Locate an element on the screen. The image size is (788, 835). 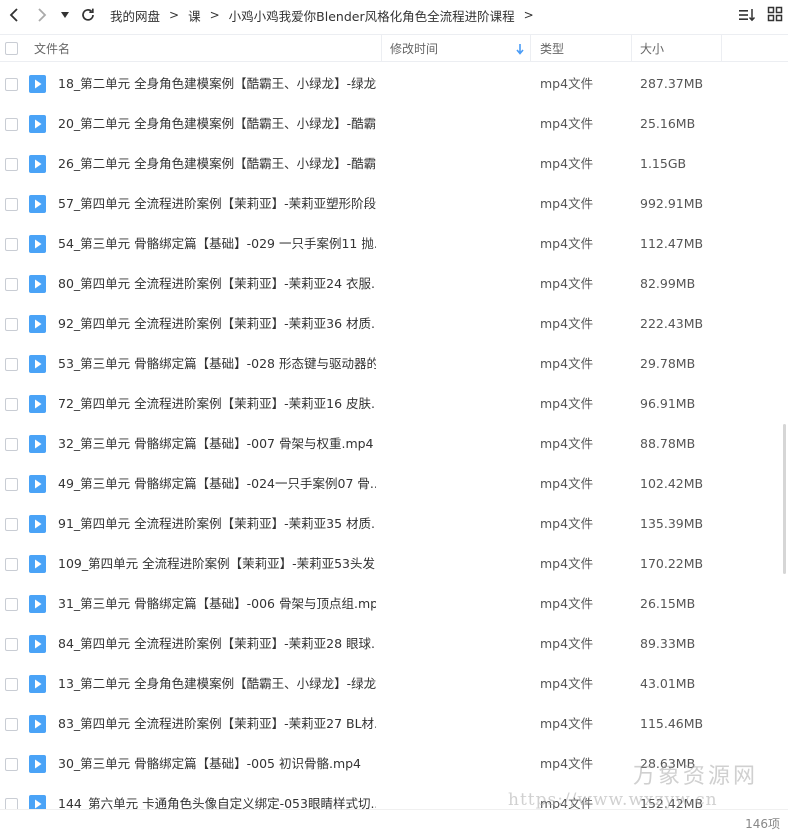
file-size: 102.42MB is located at coordinates (672, 483).